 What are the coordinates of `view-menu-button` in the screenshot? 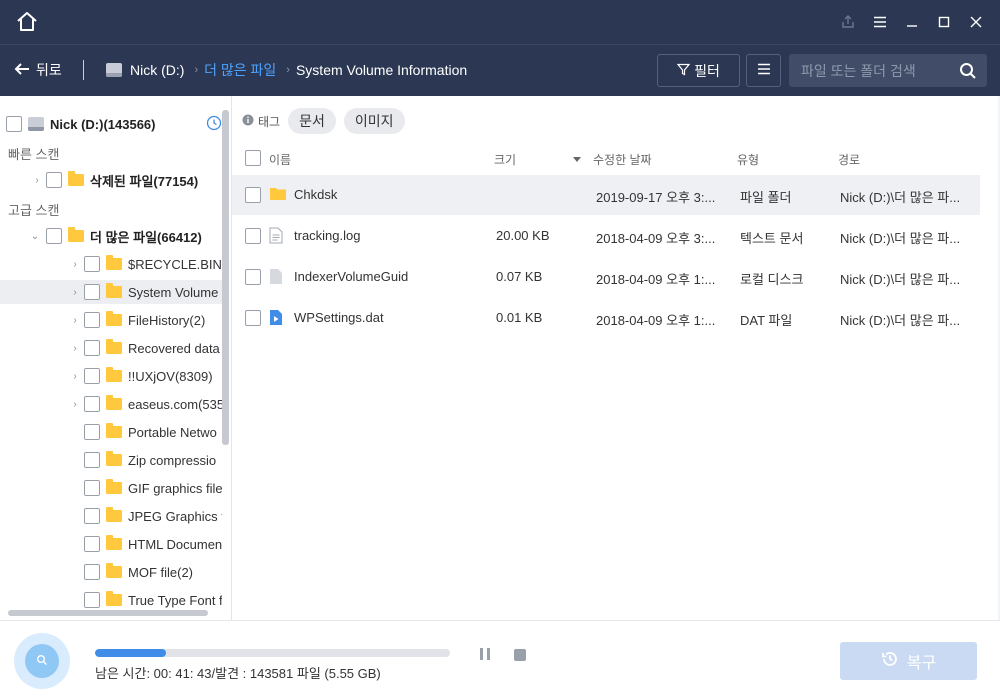 It's located at (763, 70).